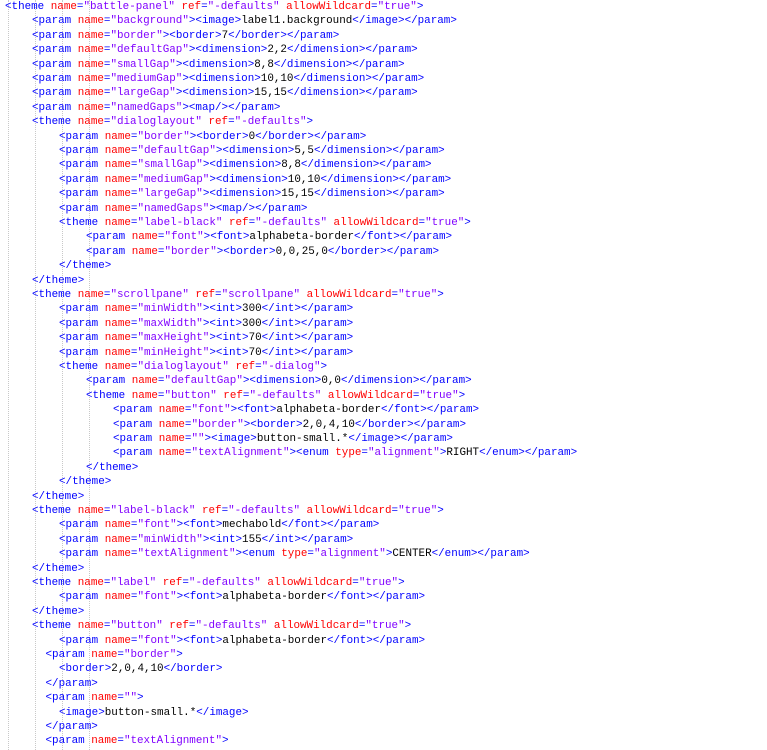 The width and height of the screenshot is (767, 750). What do you see at coordinates (114, 655) in the screenshot?
I see `code-line: <param name="border">` at bounding box center [114, 655].